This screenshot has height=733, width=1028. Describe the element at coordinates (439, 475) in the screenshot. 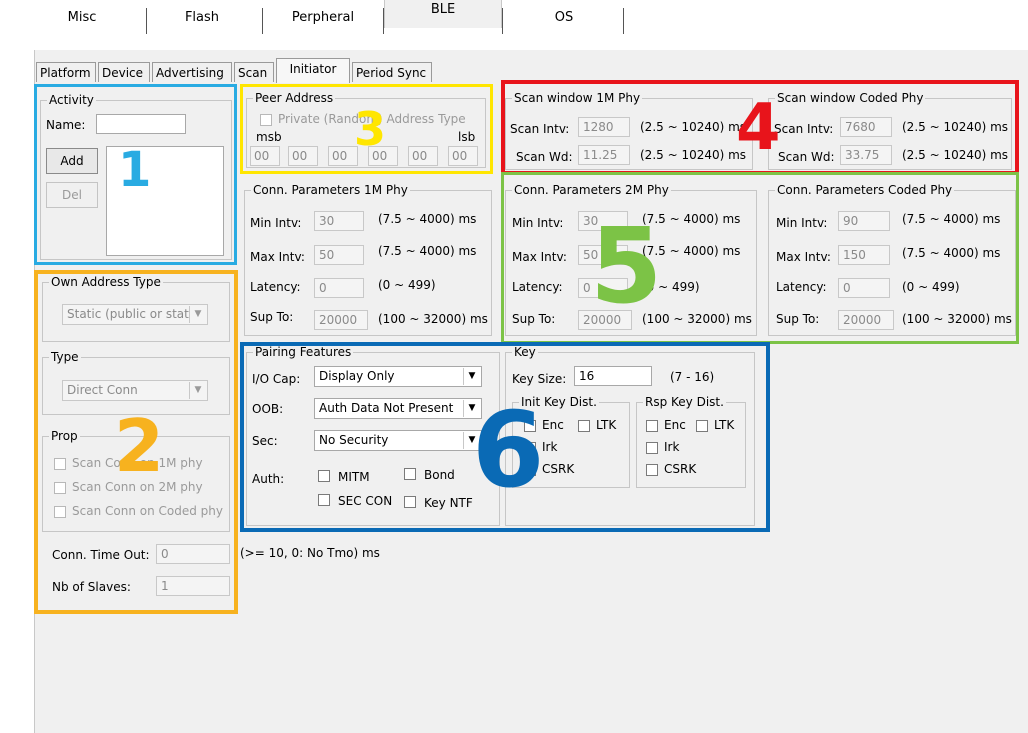

I see `bond-label: Bond` at that location.